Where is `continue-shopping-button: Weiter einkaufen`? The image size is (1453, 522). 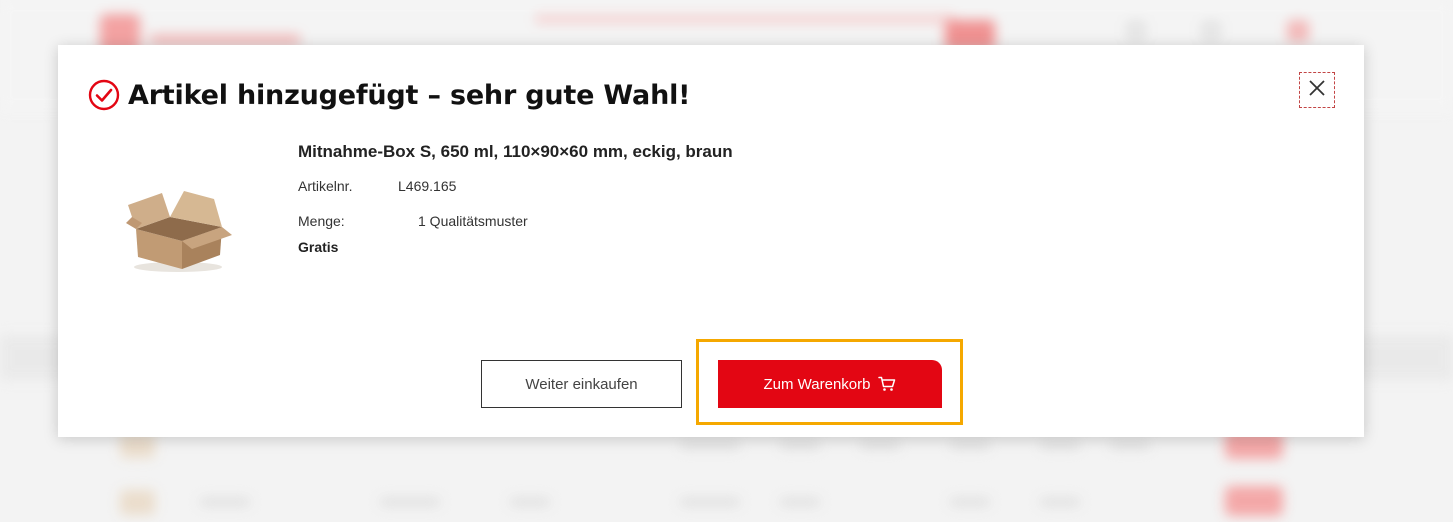 continue-shopping-button: Weiter einkaufen is located at coordinates (581, 384).